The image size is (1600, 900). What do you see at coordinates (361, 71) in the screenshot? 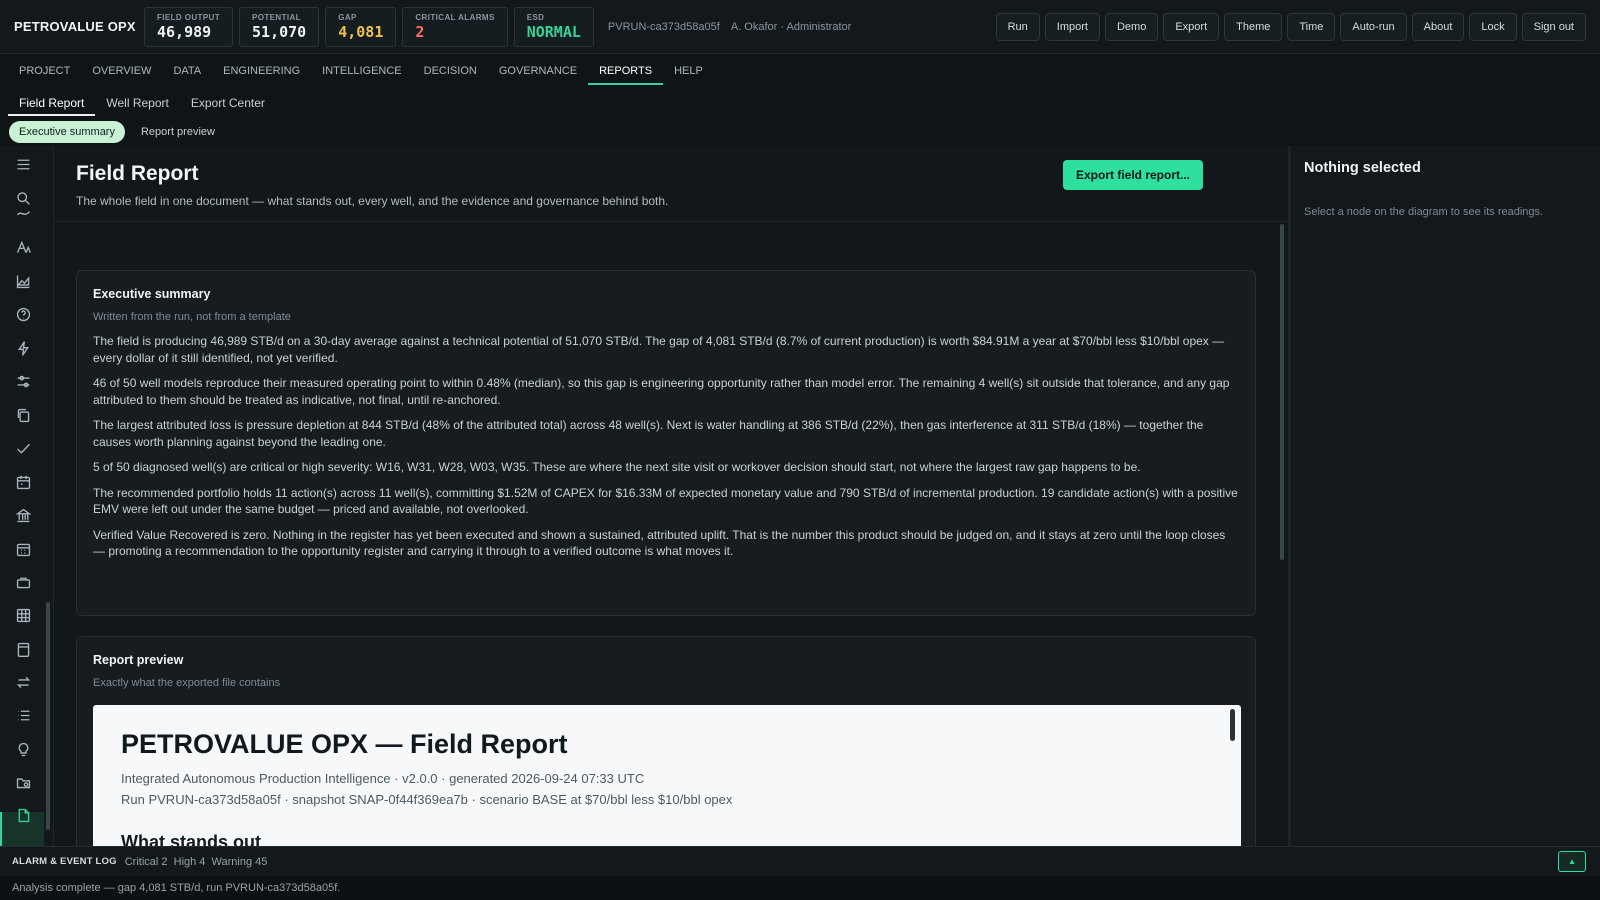
I see `nav-intelligence: INTELLIGENCE` at bounding box center [361, 71].